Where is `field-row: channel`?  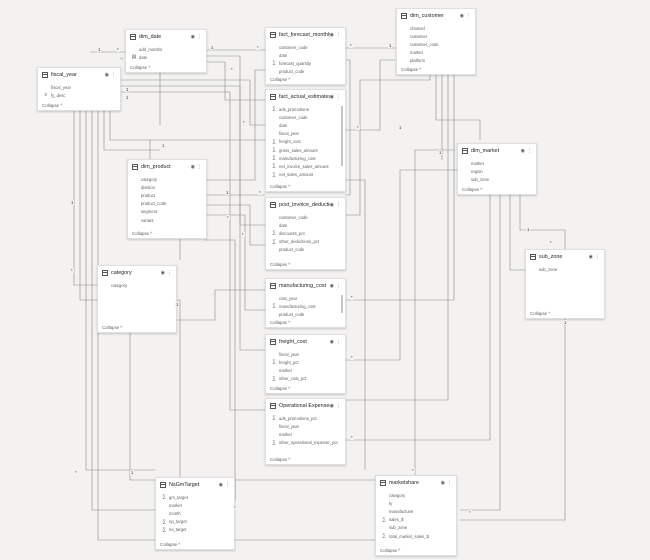 field-row: channel is located at coordinates (436, 28).